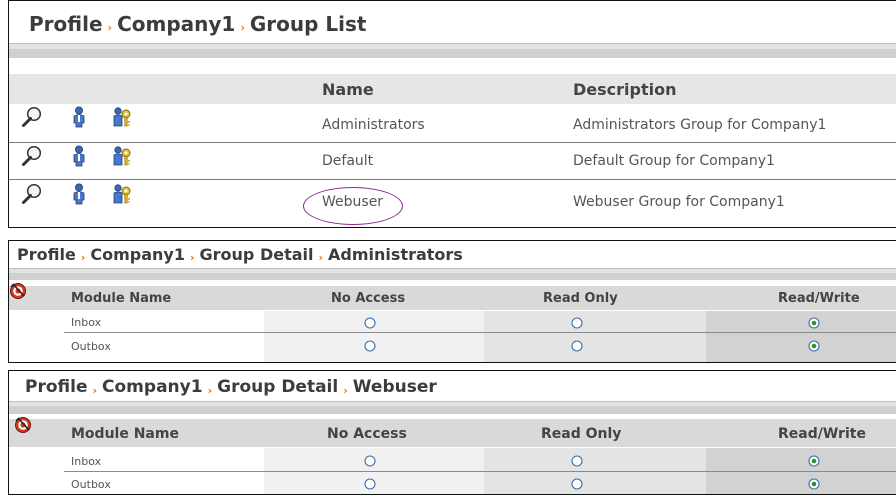 The height and width of the screenshot is (495, 896). What do you see at coordinates (679, 202) in the screenshot?
I see `group-description: Webuser Group for Company1` at bounding box center [679, 202].